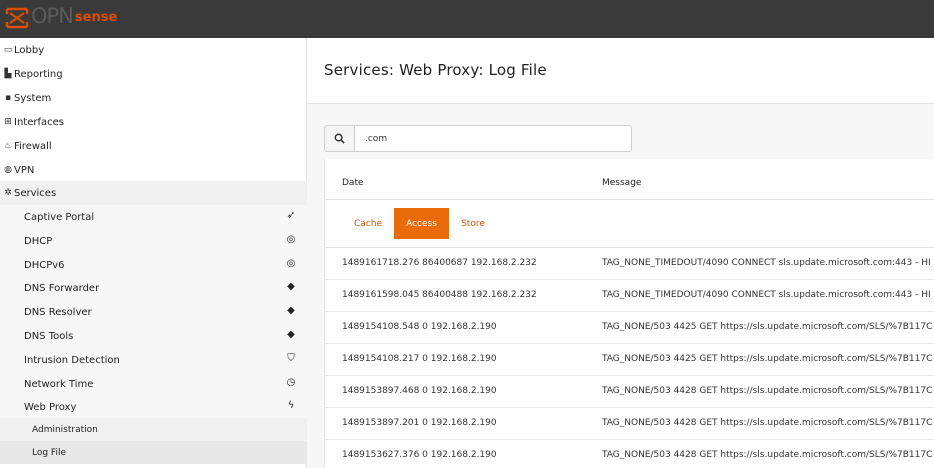 The width and height of the screenshot is (934, 468). I want to click on chart-icon: ▙, so click(8, 74).